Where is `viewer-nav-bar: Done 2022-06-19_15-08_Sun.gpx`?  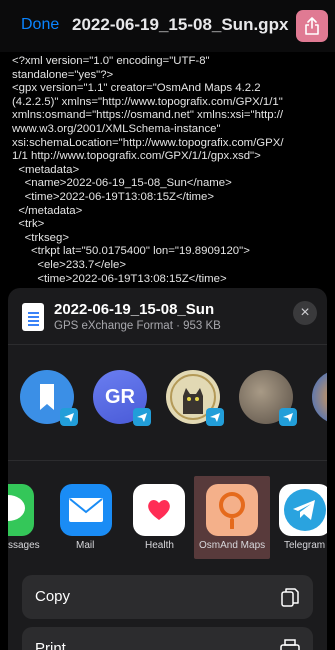 viewer-nav-bar: Done 2022-06-19_15-08_Sun.gpx is located at coordinates (167, 26).